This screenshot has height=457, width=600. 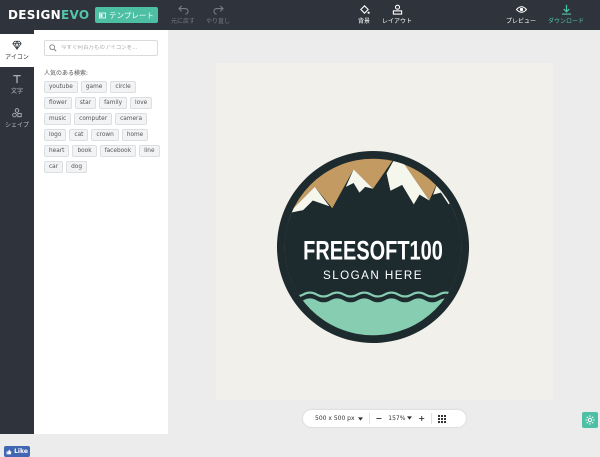 I want to click on layout-icon, so click(x=397, y=9).